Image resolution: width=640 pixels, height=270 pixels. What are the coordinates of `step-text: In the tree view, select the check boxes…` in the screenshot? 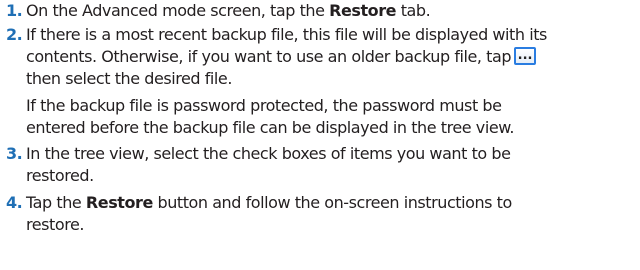 It's located at (268, 153).